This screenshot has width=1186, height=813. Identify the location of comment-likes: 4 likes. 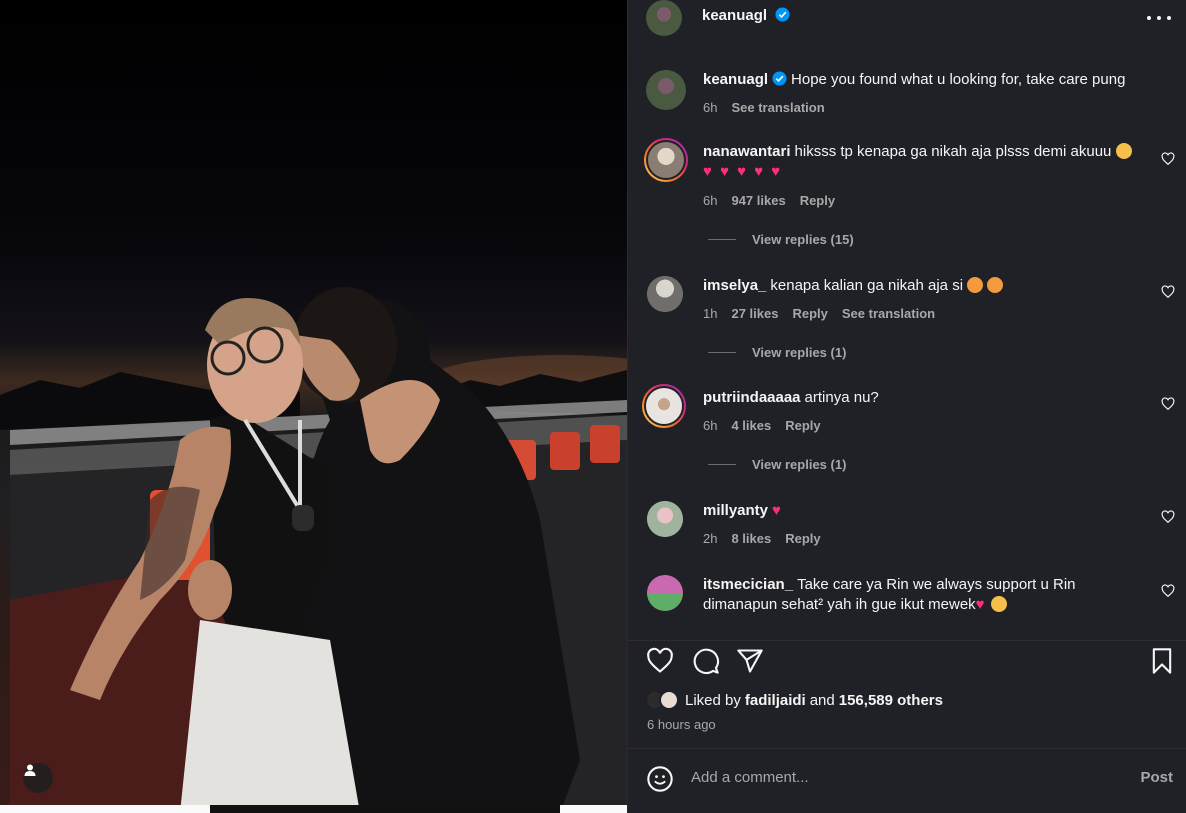
(751, 425).